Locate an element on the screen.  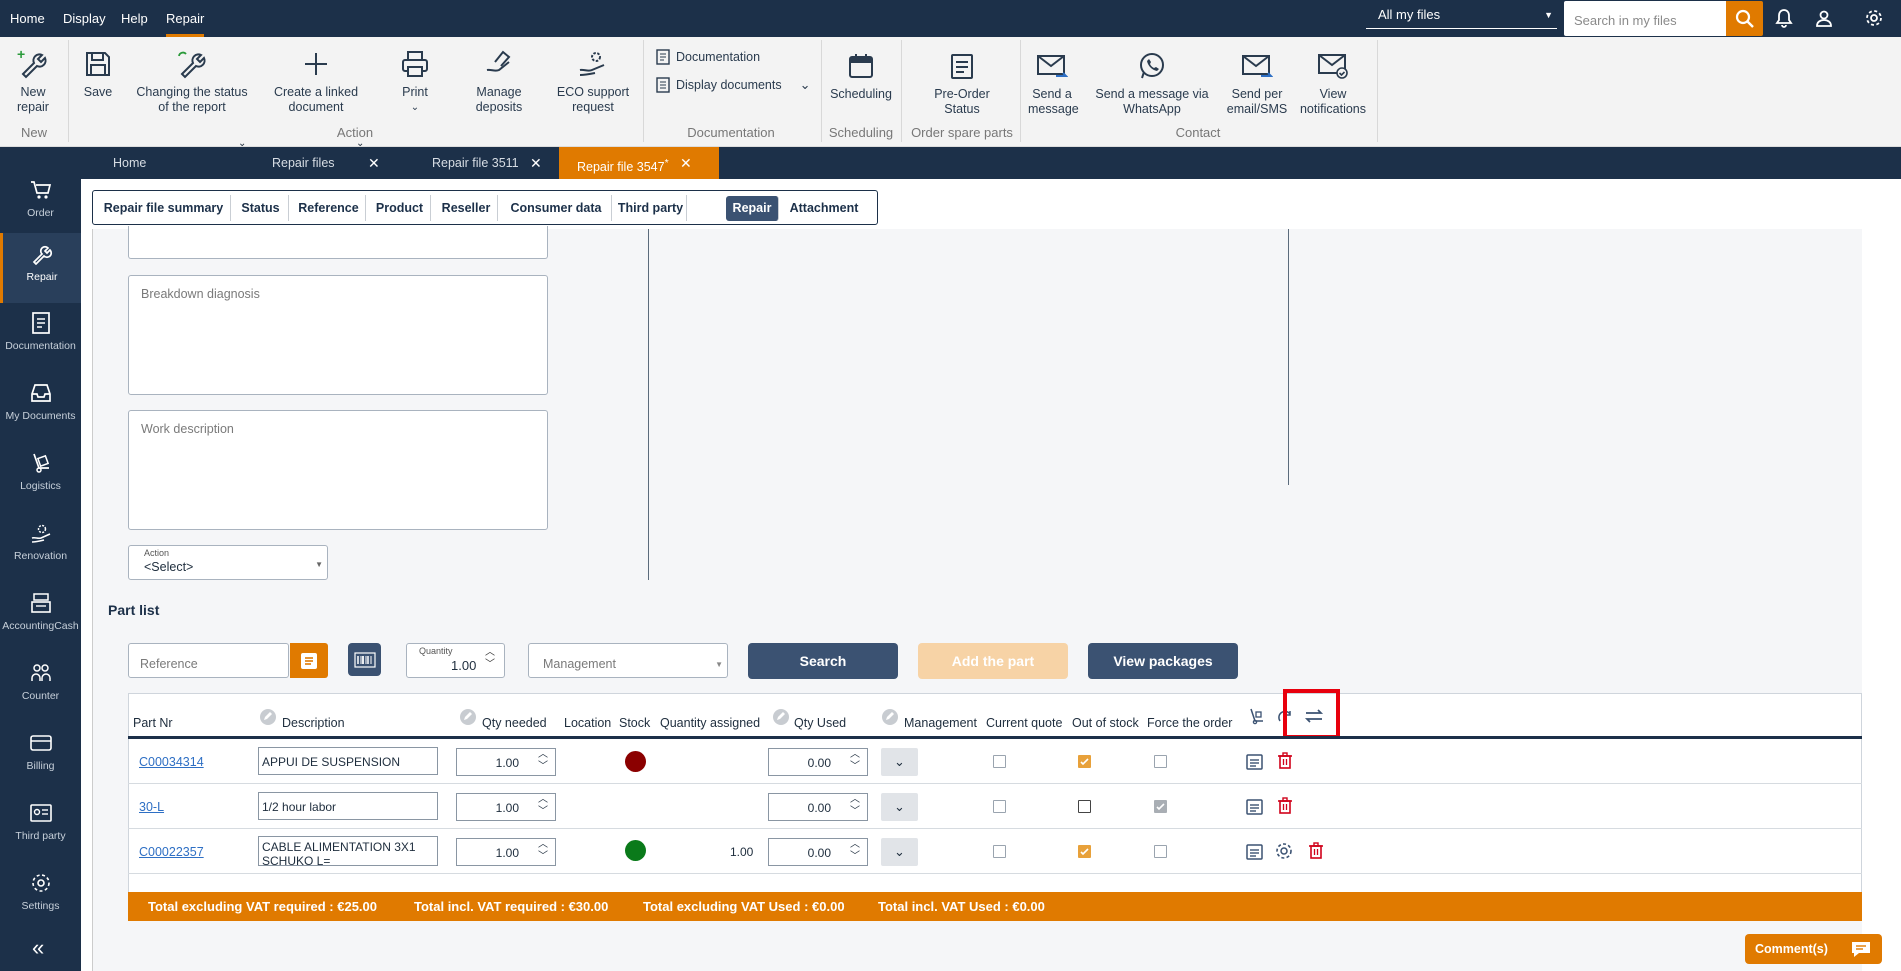
create-linked-document-button: Create a linked document is located at coordinates (316, 81).